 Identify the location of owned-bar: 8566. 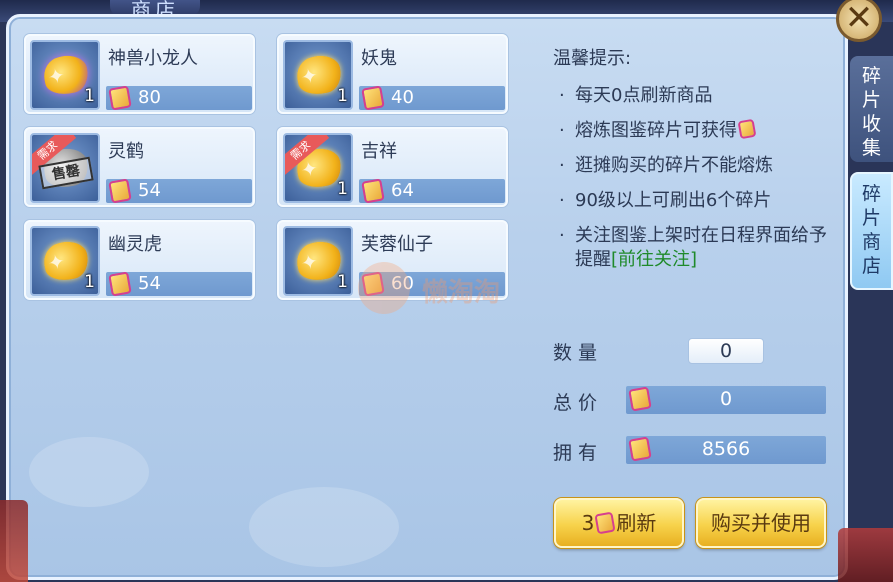
(726, 450).